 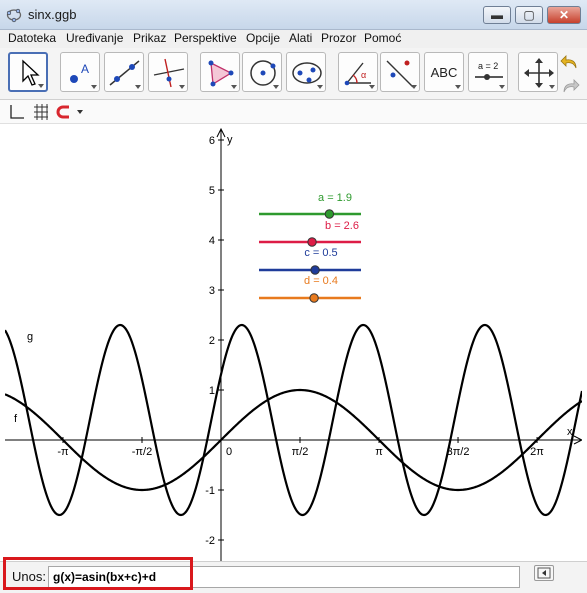 I want to click on slider-label: a = 1.9, so click(x=335, y=198).